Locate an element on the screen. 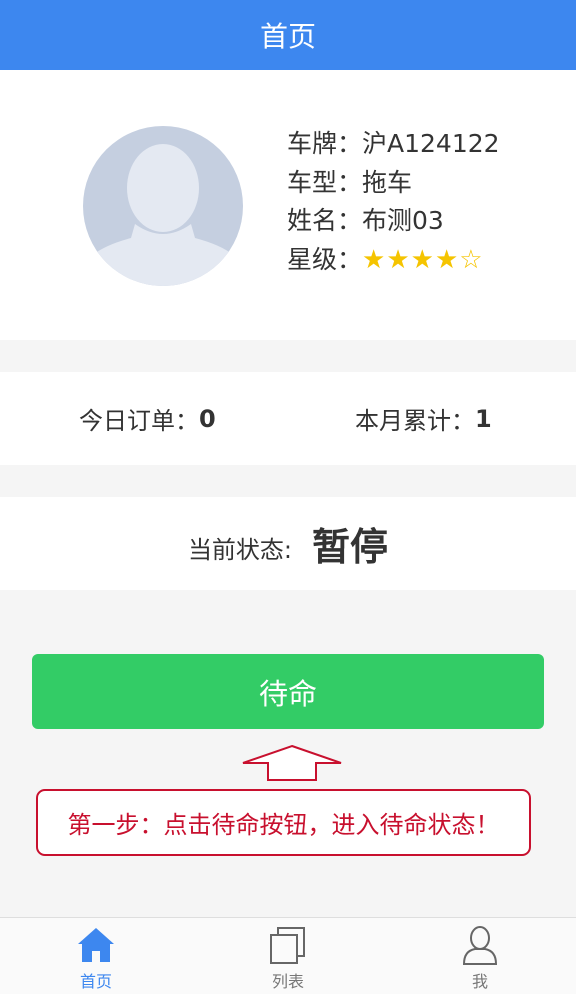  home-icon is located at coordinates (96, 945).